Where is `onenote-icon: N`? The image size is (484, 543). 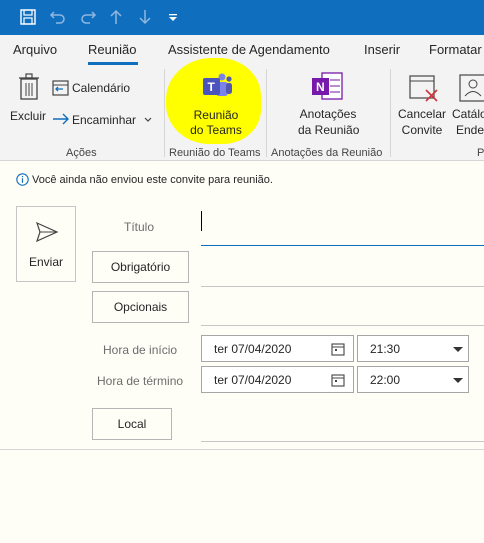 onenote-icon: N is located at coordinates (327, 86).